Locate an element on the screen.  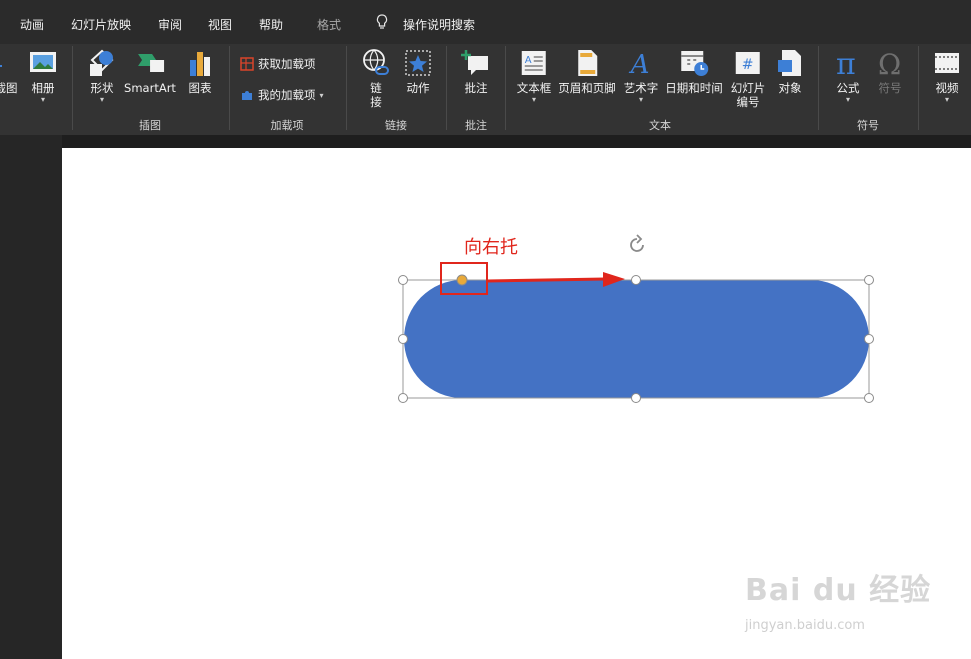
annotation-text: 向右托 is located at coordinates (491, 247).